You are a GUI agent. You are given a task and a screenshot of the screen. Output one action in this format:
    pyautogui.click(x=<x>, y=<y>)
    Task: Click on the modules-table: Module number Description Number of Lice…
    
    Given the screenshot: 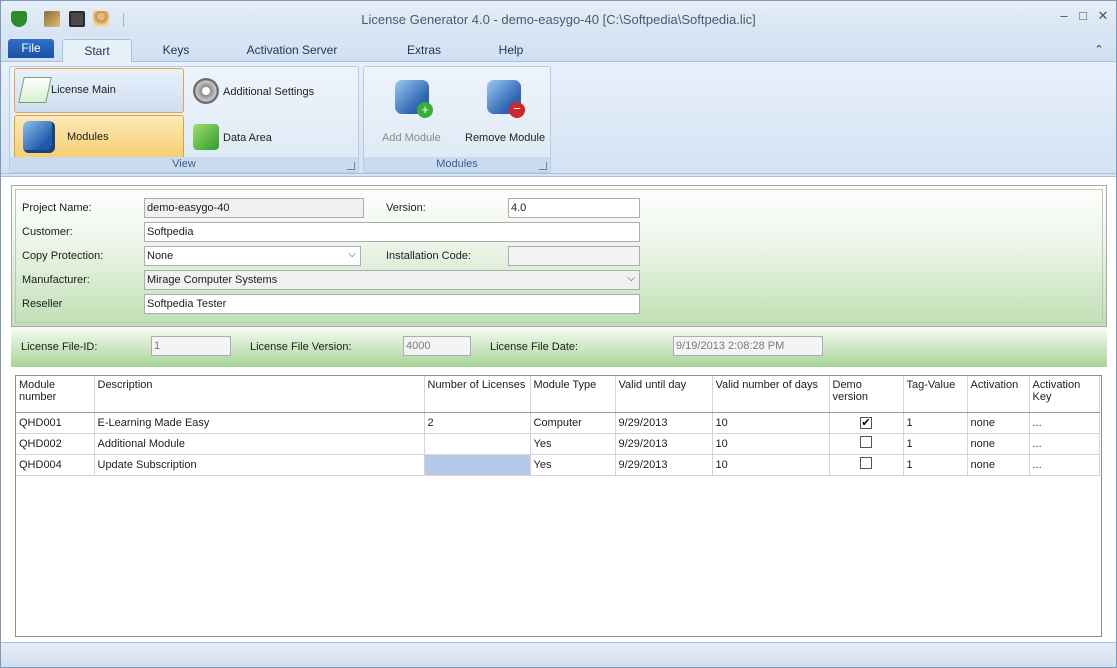 What is the action you would take?
    pyautogui.click(x=558, y=426)
    